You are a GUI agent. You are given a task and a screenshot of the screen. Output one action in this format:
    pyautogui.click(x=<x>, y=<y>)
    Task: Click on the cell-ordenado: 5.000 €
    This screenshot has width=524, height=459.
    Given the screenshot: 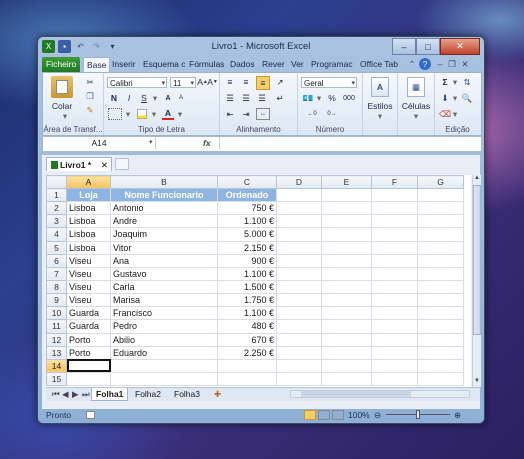 What is the action you would take?
    pyautogui.click(x=247, y=234)
    